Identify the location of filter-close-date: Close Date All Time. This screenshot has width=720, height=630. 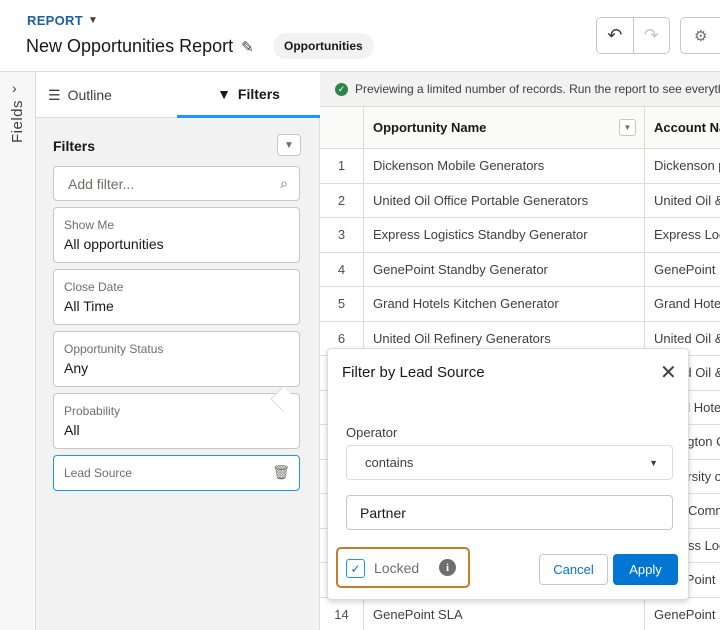
(176, 297).